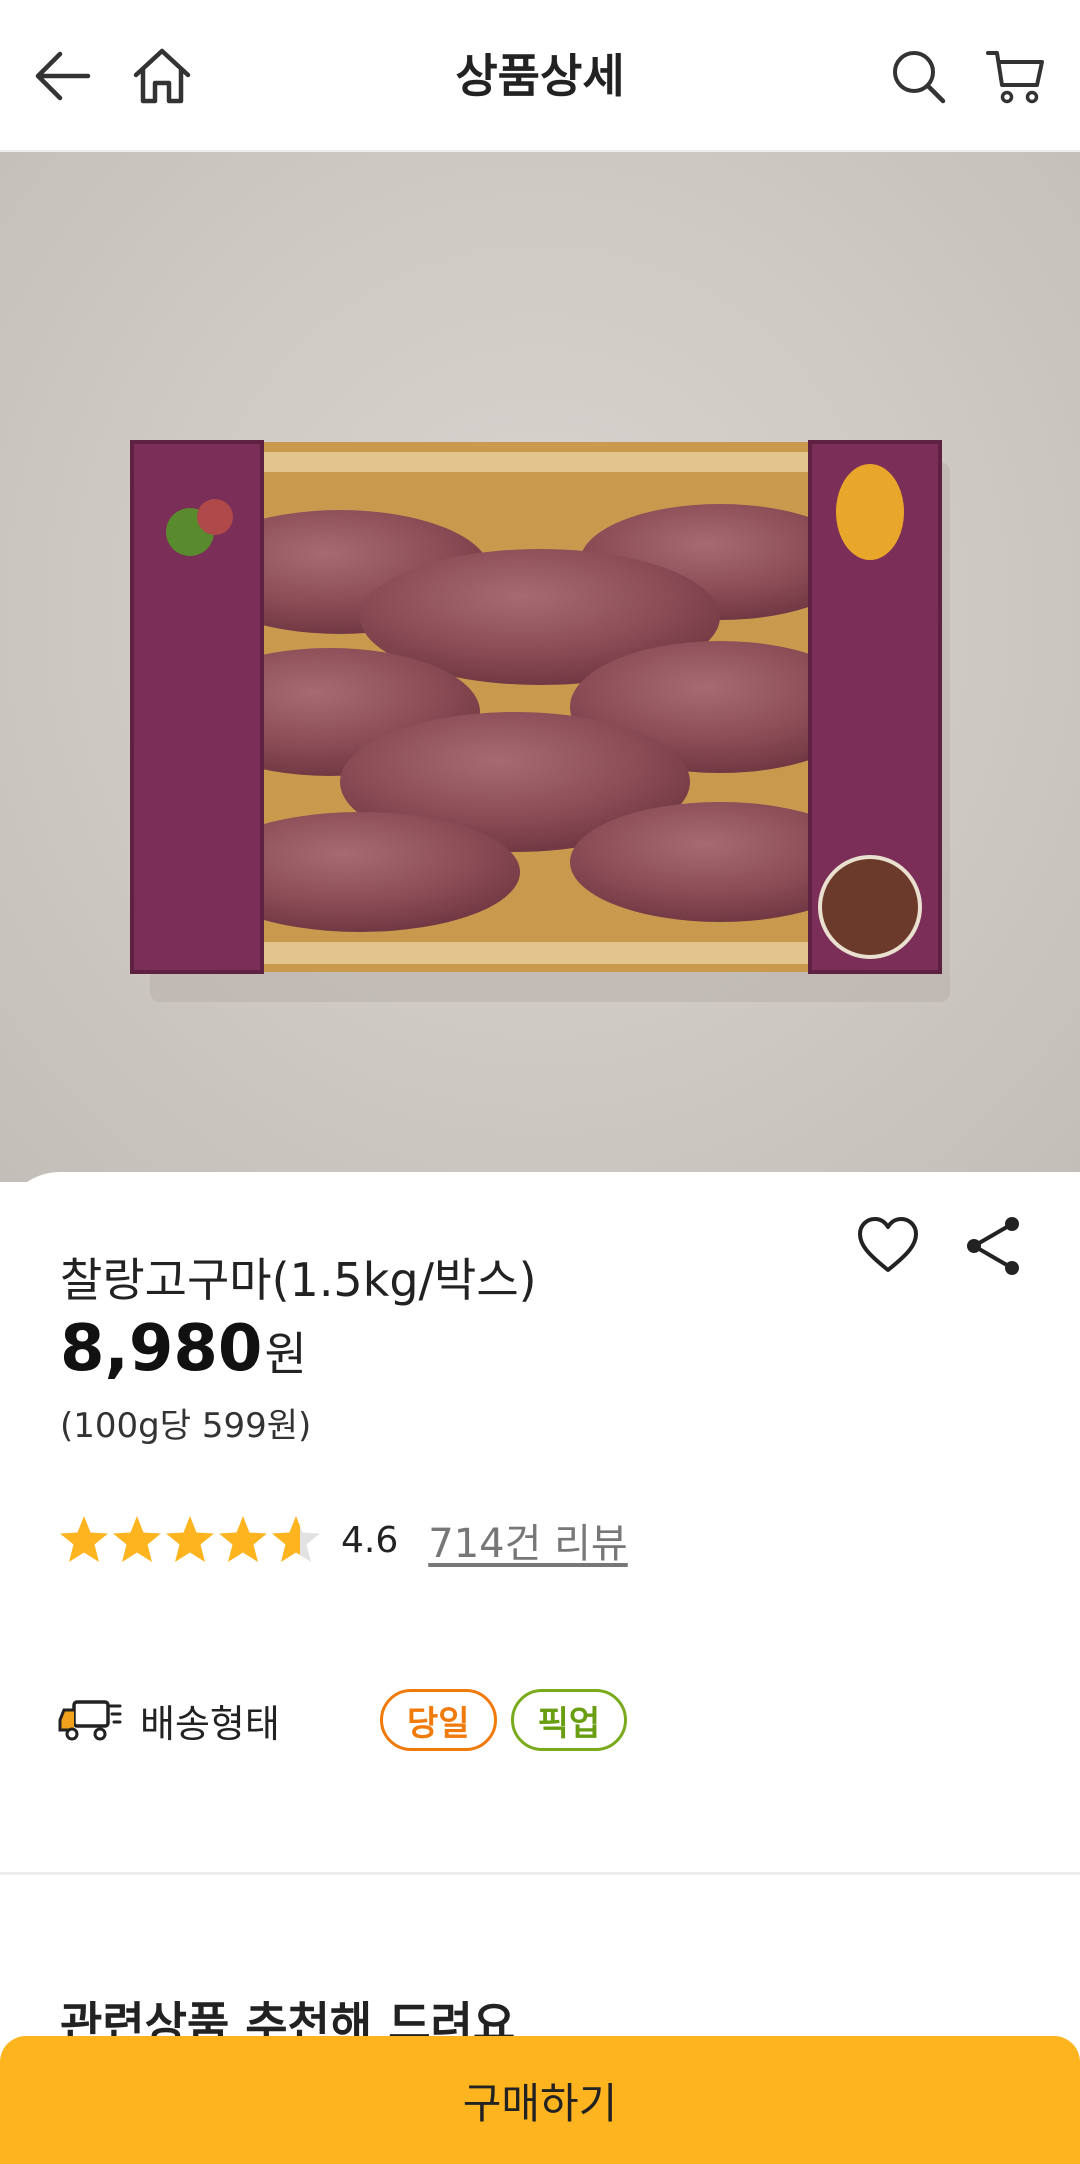 Image resolution: width=1080 pixels, height=2164 pixels. What do you see at coordinates (569, 1720) in the screenshot?
I see `pickup-chip: 픽업` at bounding box center [569, 1720].